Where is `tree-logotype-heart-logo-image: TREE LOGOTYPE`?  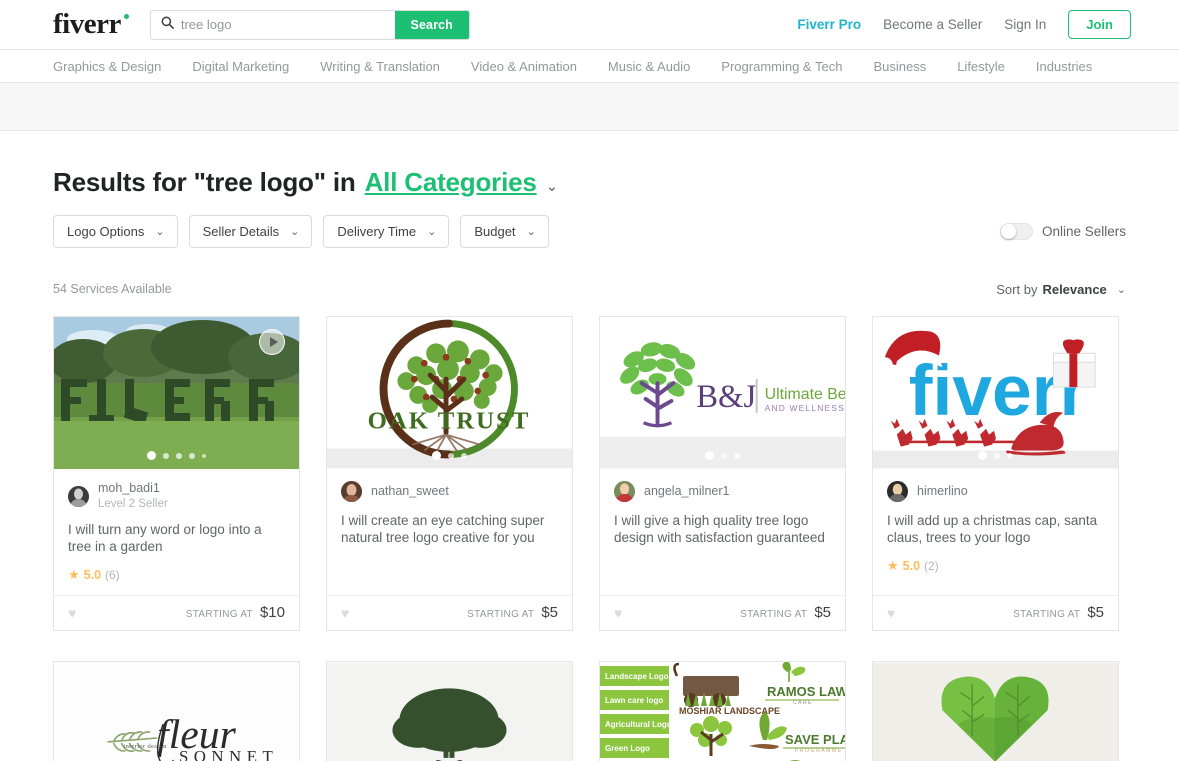 tree-logotype-heart-logo-image: TREE LOGOTYPE is located at coordinates (995, 711).